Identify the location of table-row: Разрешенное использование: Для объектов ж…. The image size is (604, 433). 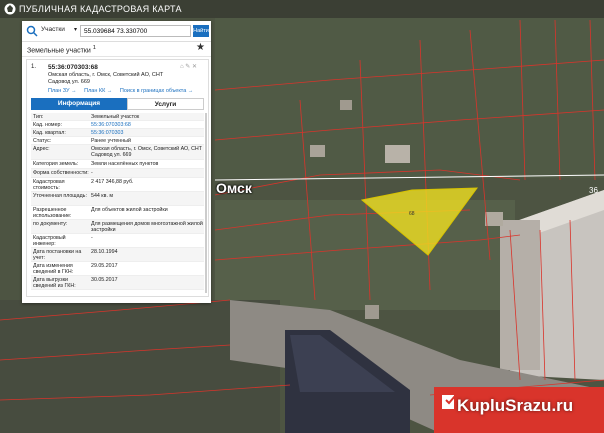
(117, 213).